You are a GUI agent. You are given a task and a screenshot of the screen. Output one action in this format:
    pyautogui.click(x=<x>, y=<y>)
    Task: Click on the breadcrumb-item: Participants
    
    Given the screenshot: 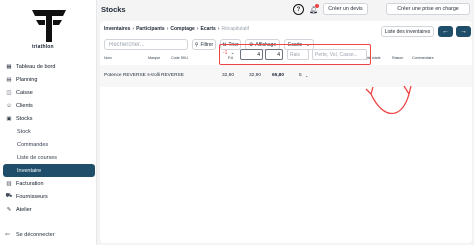 What is the action you would take?
    pyautogui.click(x=150, y=29)
    